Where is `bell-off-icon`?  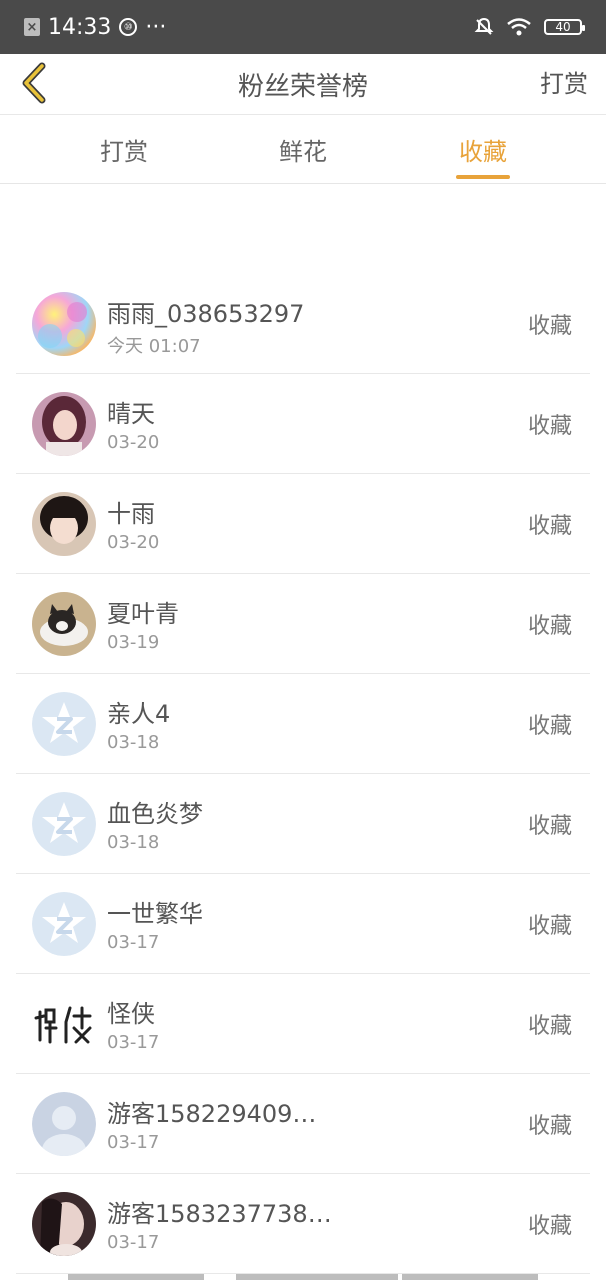
bell-off-icon is located at coordinates (484, 26).